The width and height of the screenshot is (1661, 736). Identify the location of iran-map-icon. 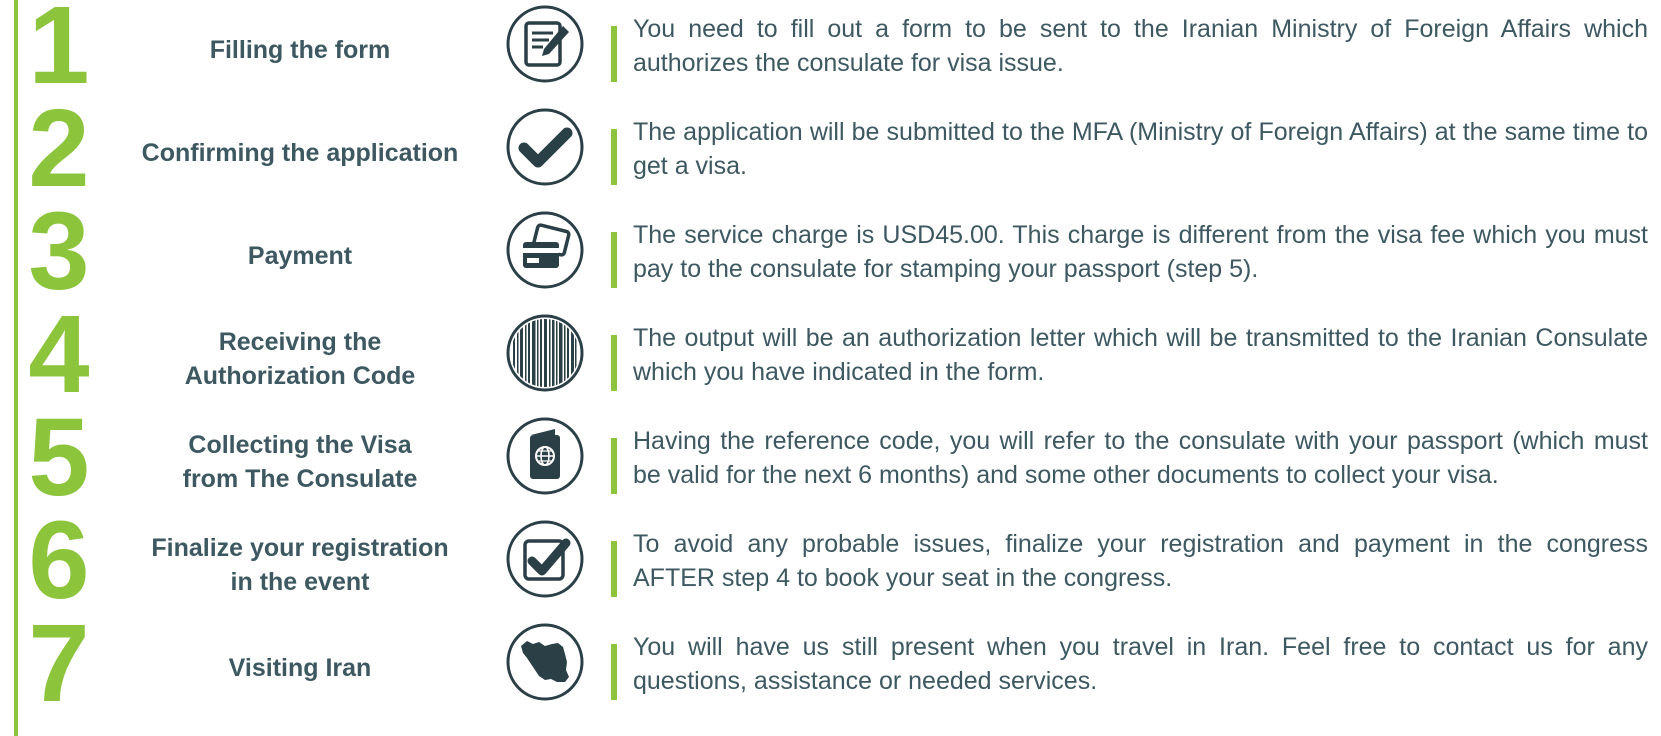
(545, 662).